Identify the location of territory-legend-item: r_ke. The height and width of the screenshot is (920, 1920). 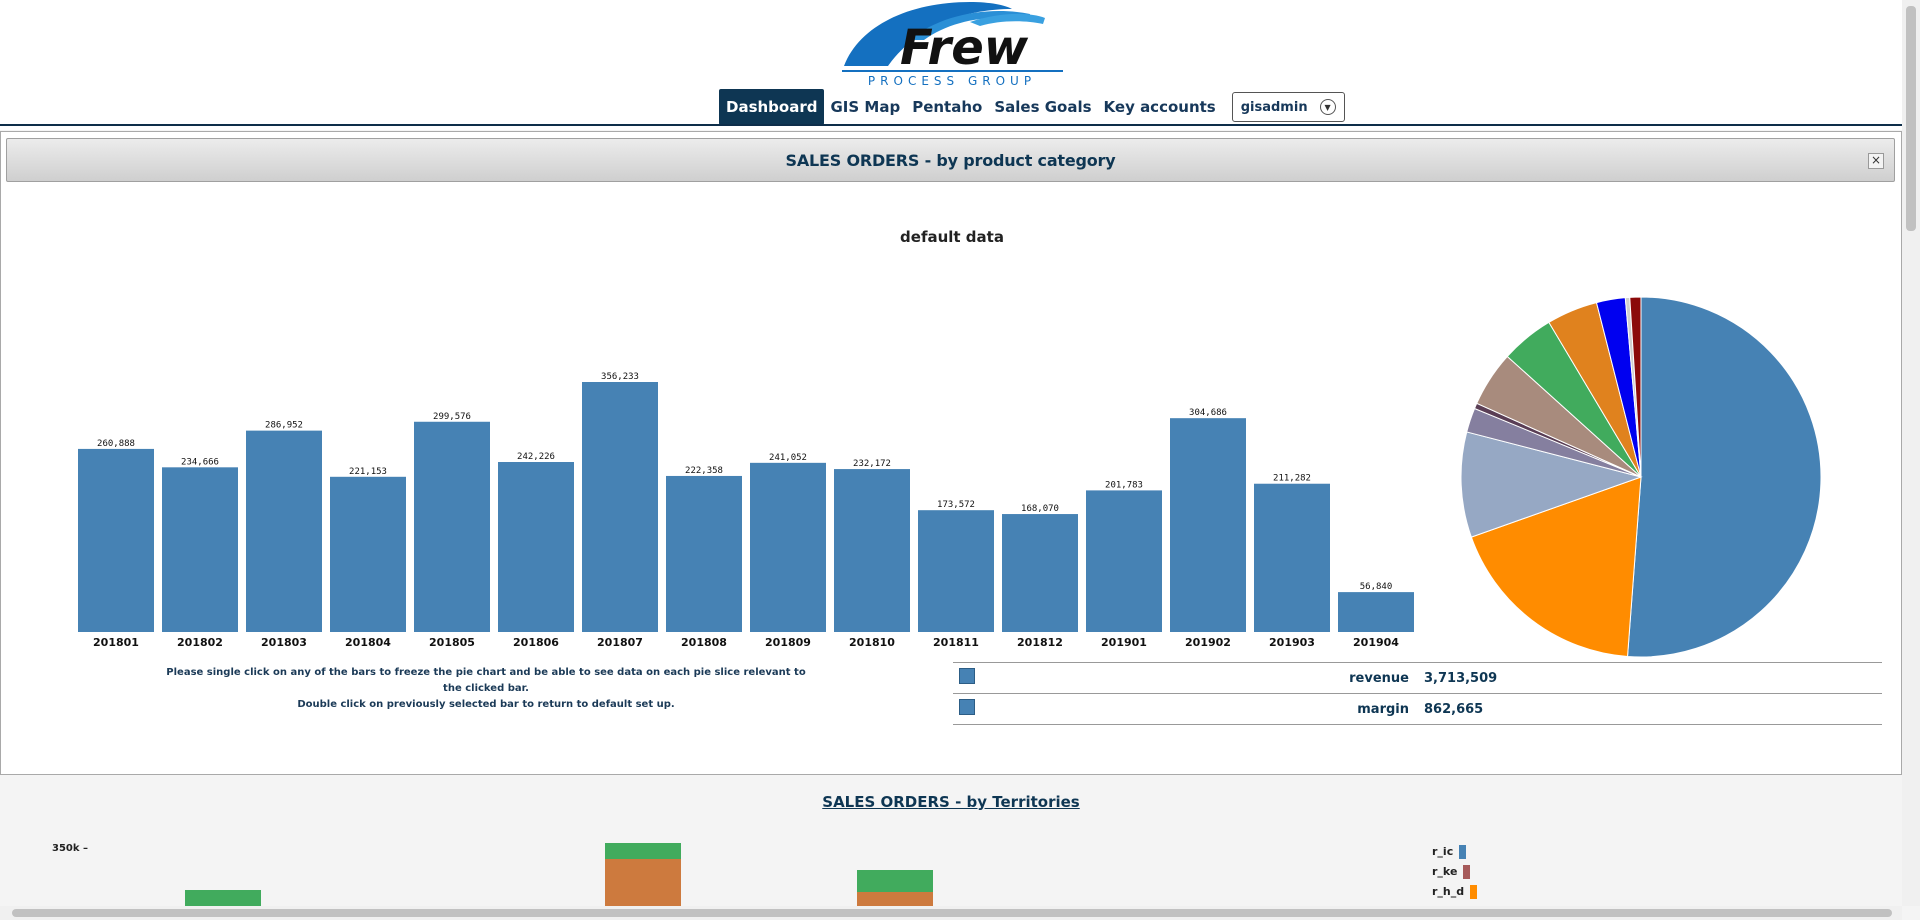
(1451, 872).